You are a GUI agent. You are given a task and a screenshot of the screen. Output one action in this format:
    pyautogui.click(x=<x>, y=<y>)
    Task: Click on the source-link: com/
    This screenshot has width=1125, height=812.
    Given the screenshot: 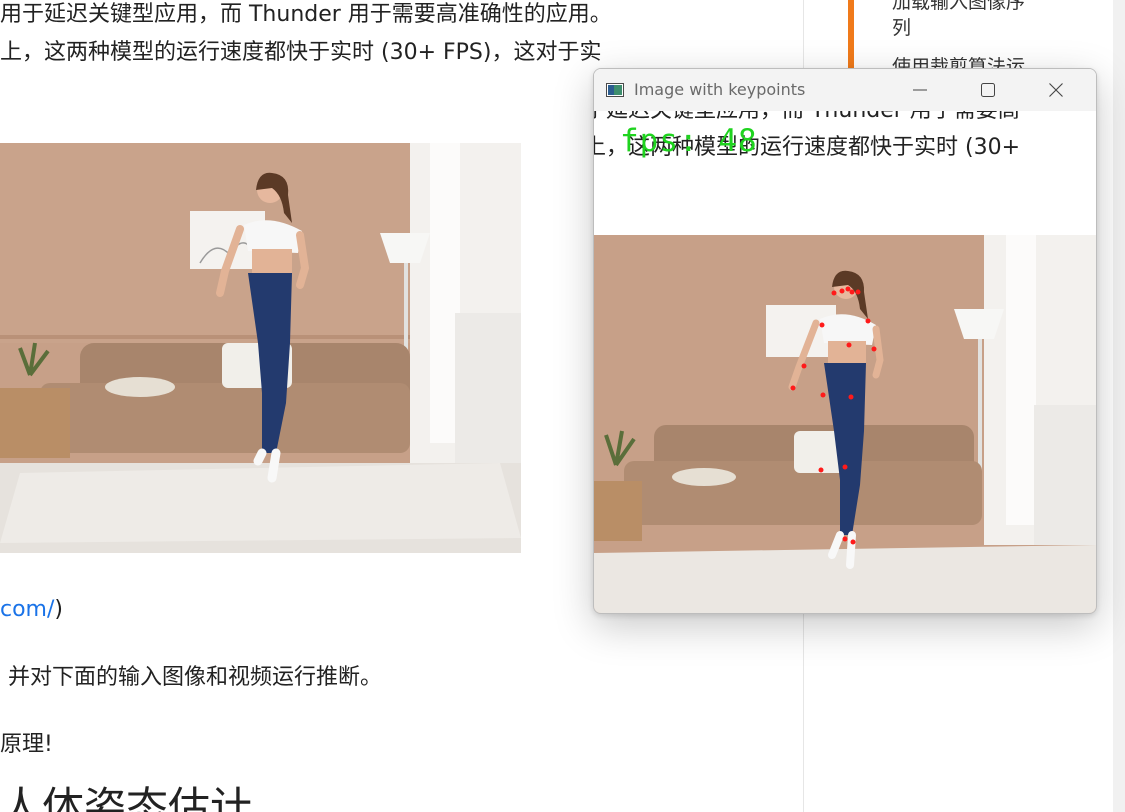 What is the action you would take?
    pyautogui.click(x=27, y=609)
    